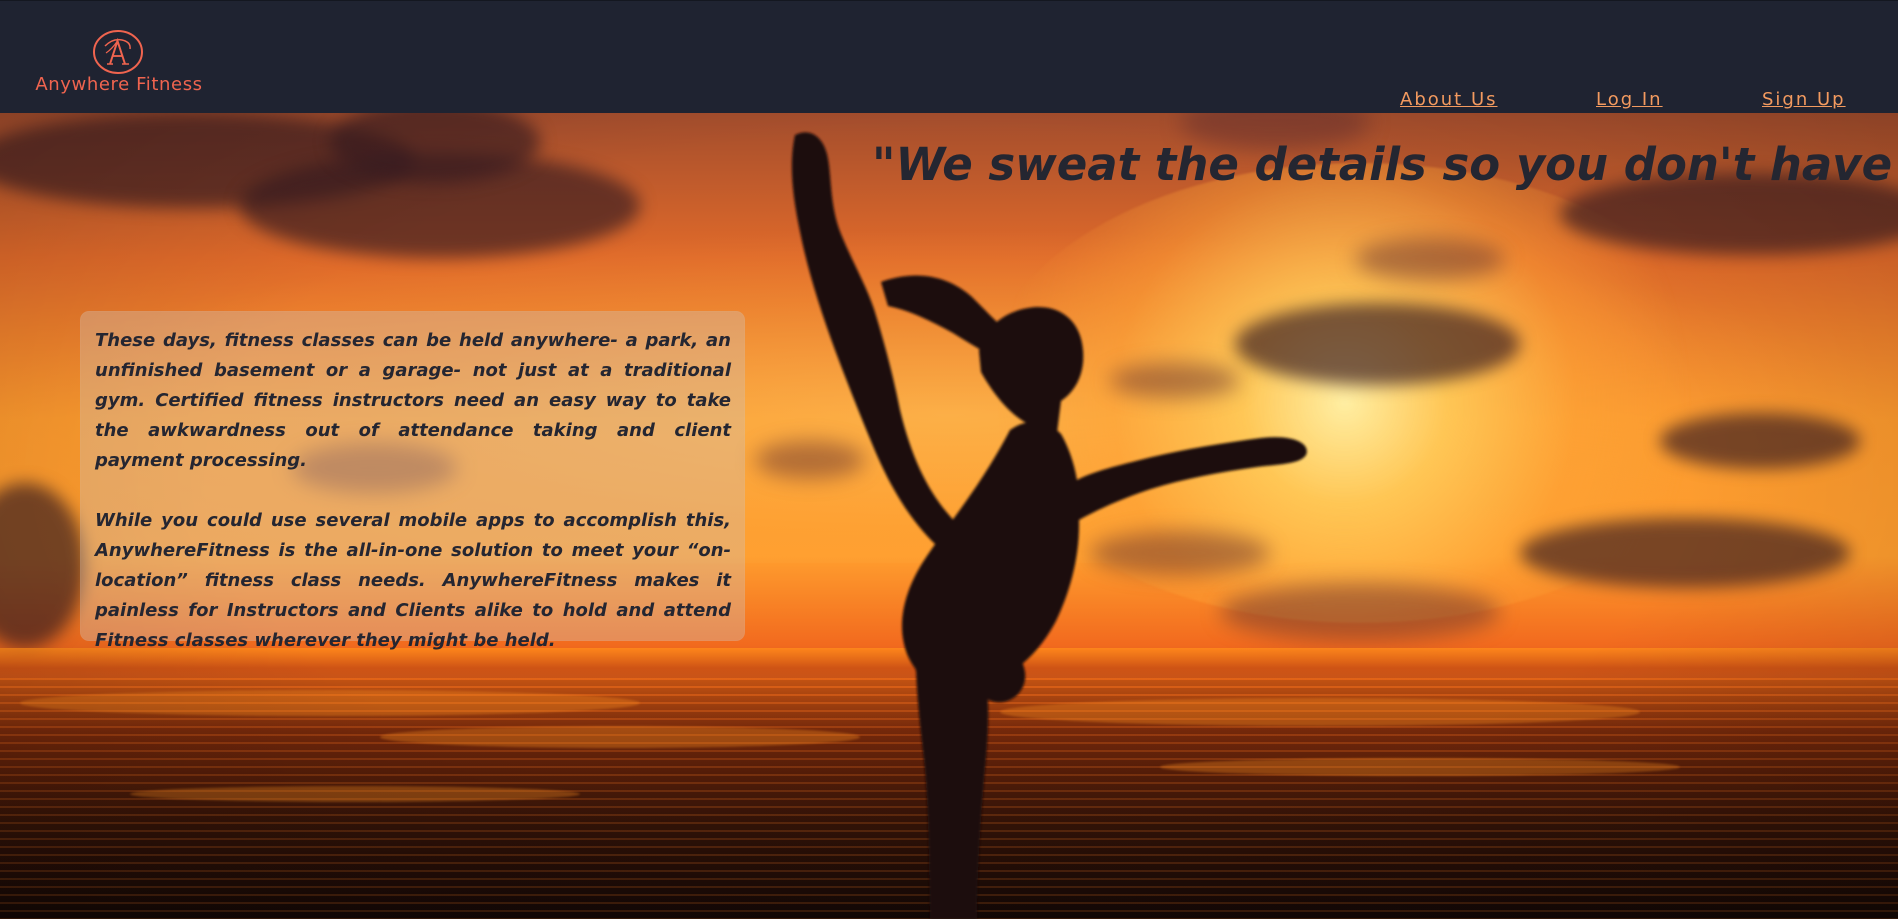  I want to click on site-header: Anywhere Fitness About Us Log In Sign Up, so click(949, 56).